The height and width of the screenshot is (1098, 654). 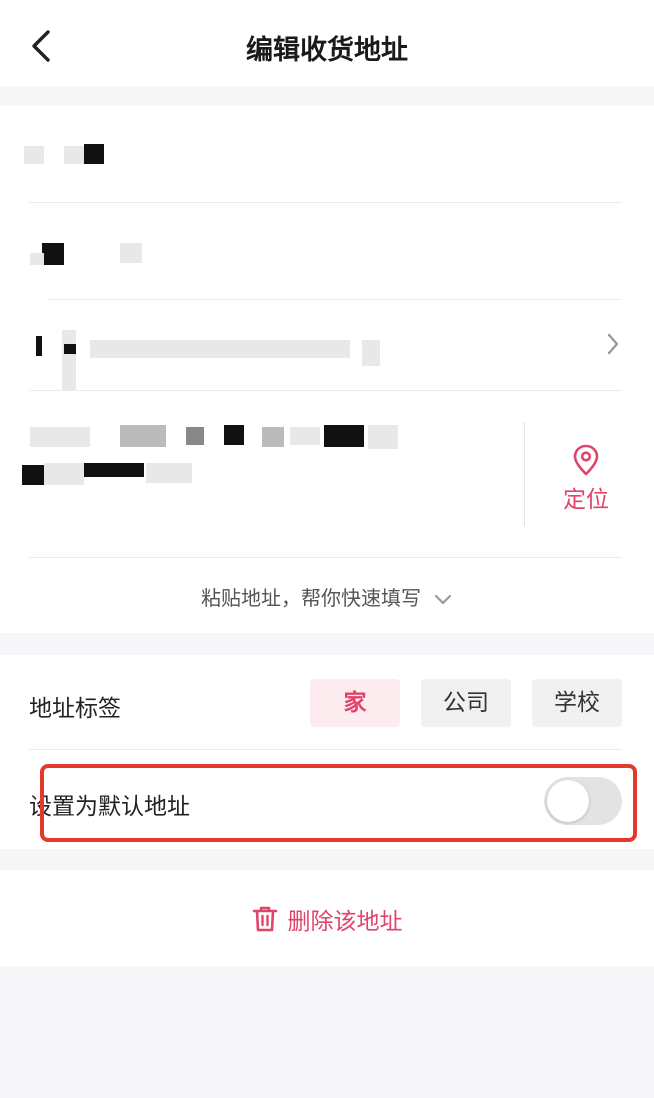 I want to click on delete-label: 删除该地址, so click(x=345, y=922).